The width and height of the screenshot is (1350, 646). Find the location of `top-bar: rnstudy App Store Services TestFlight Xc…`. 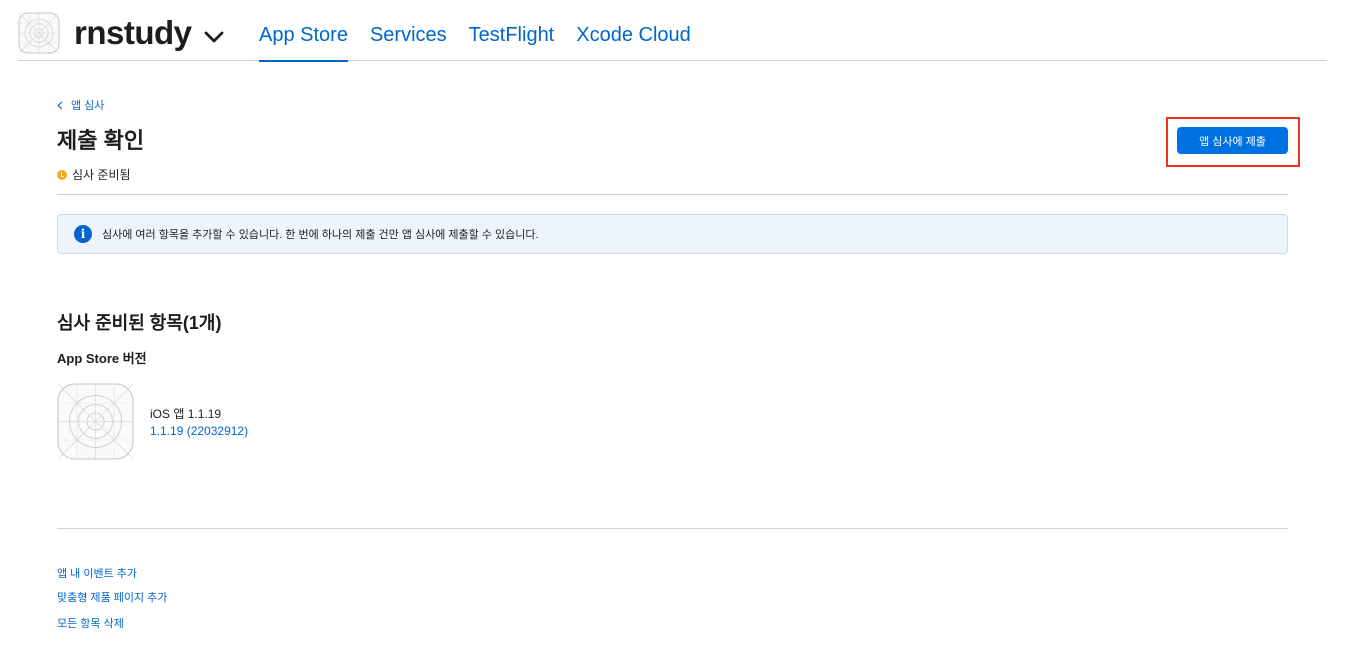

top-bar: rnstudy App Store Services TestFlight Xc… is located at coordinates (672, 31).